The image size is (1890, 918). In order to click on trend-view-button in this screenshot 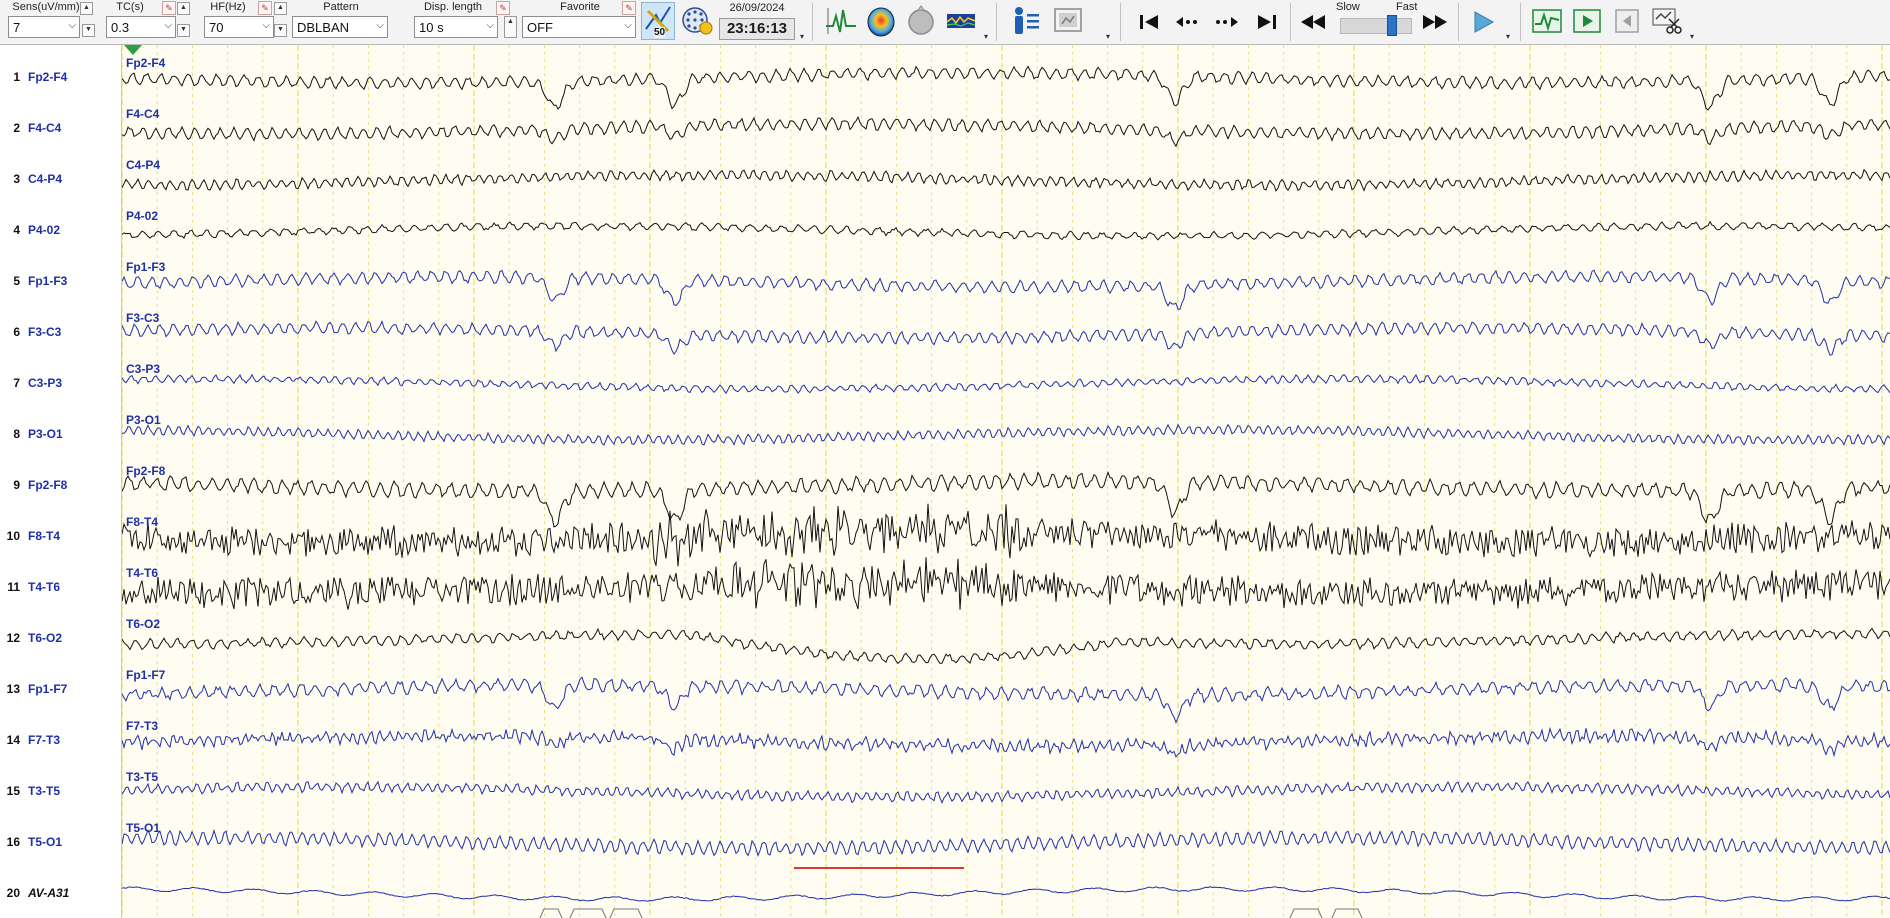, I will do `click(1547, 21)`.